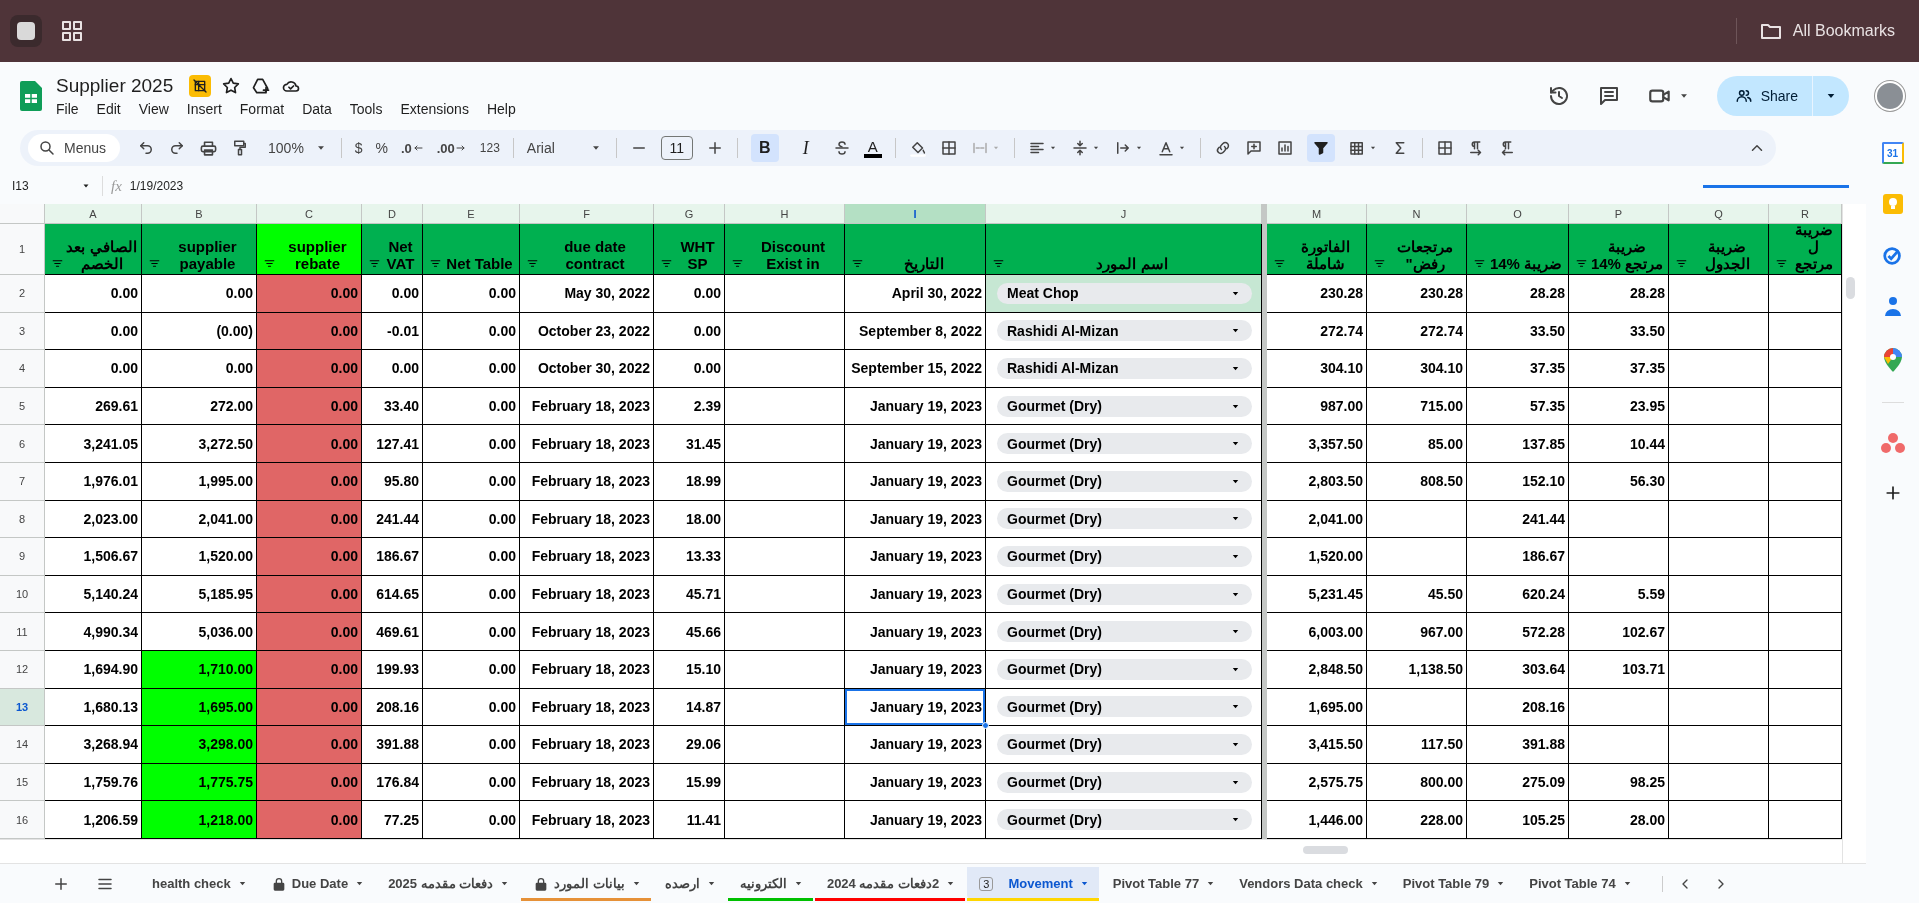  Describe the element at coordinates (1417, 331) in the screenshot. I see `table-cell: 272.74` at that location.